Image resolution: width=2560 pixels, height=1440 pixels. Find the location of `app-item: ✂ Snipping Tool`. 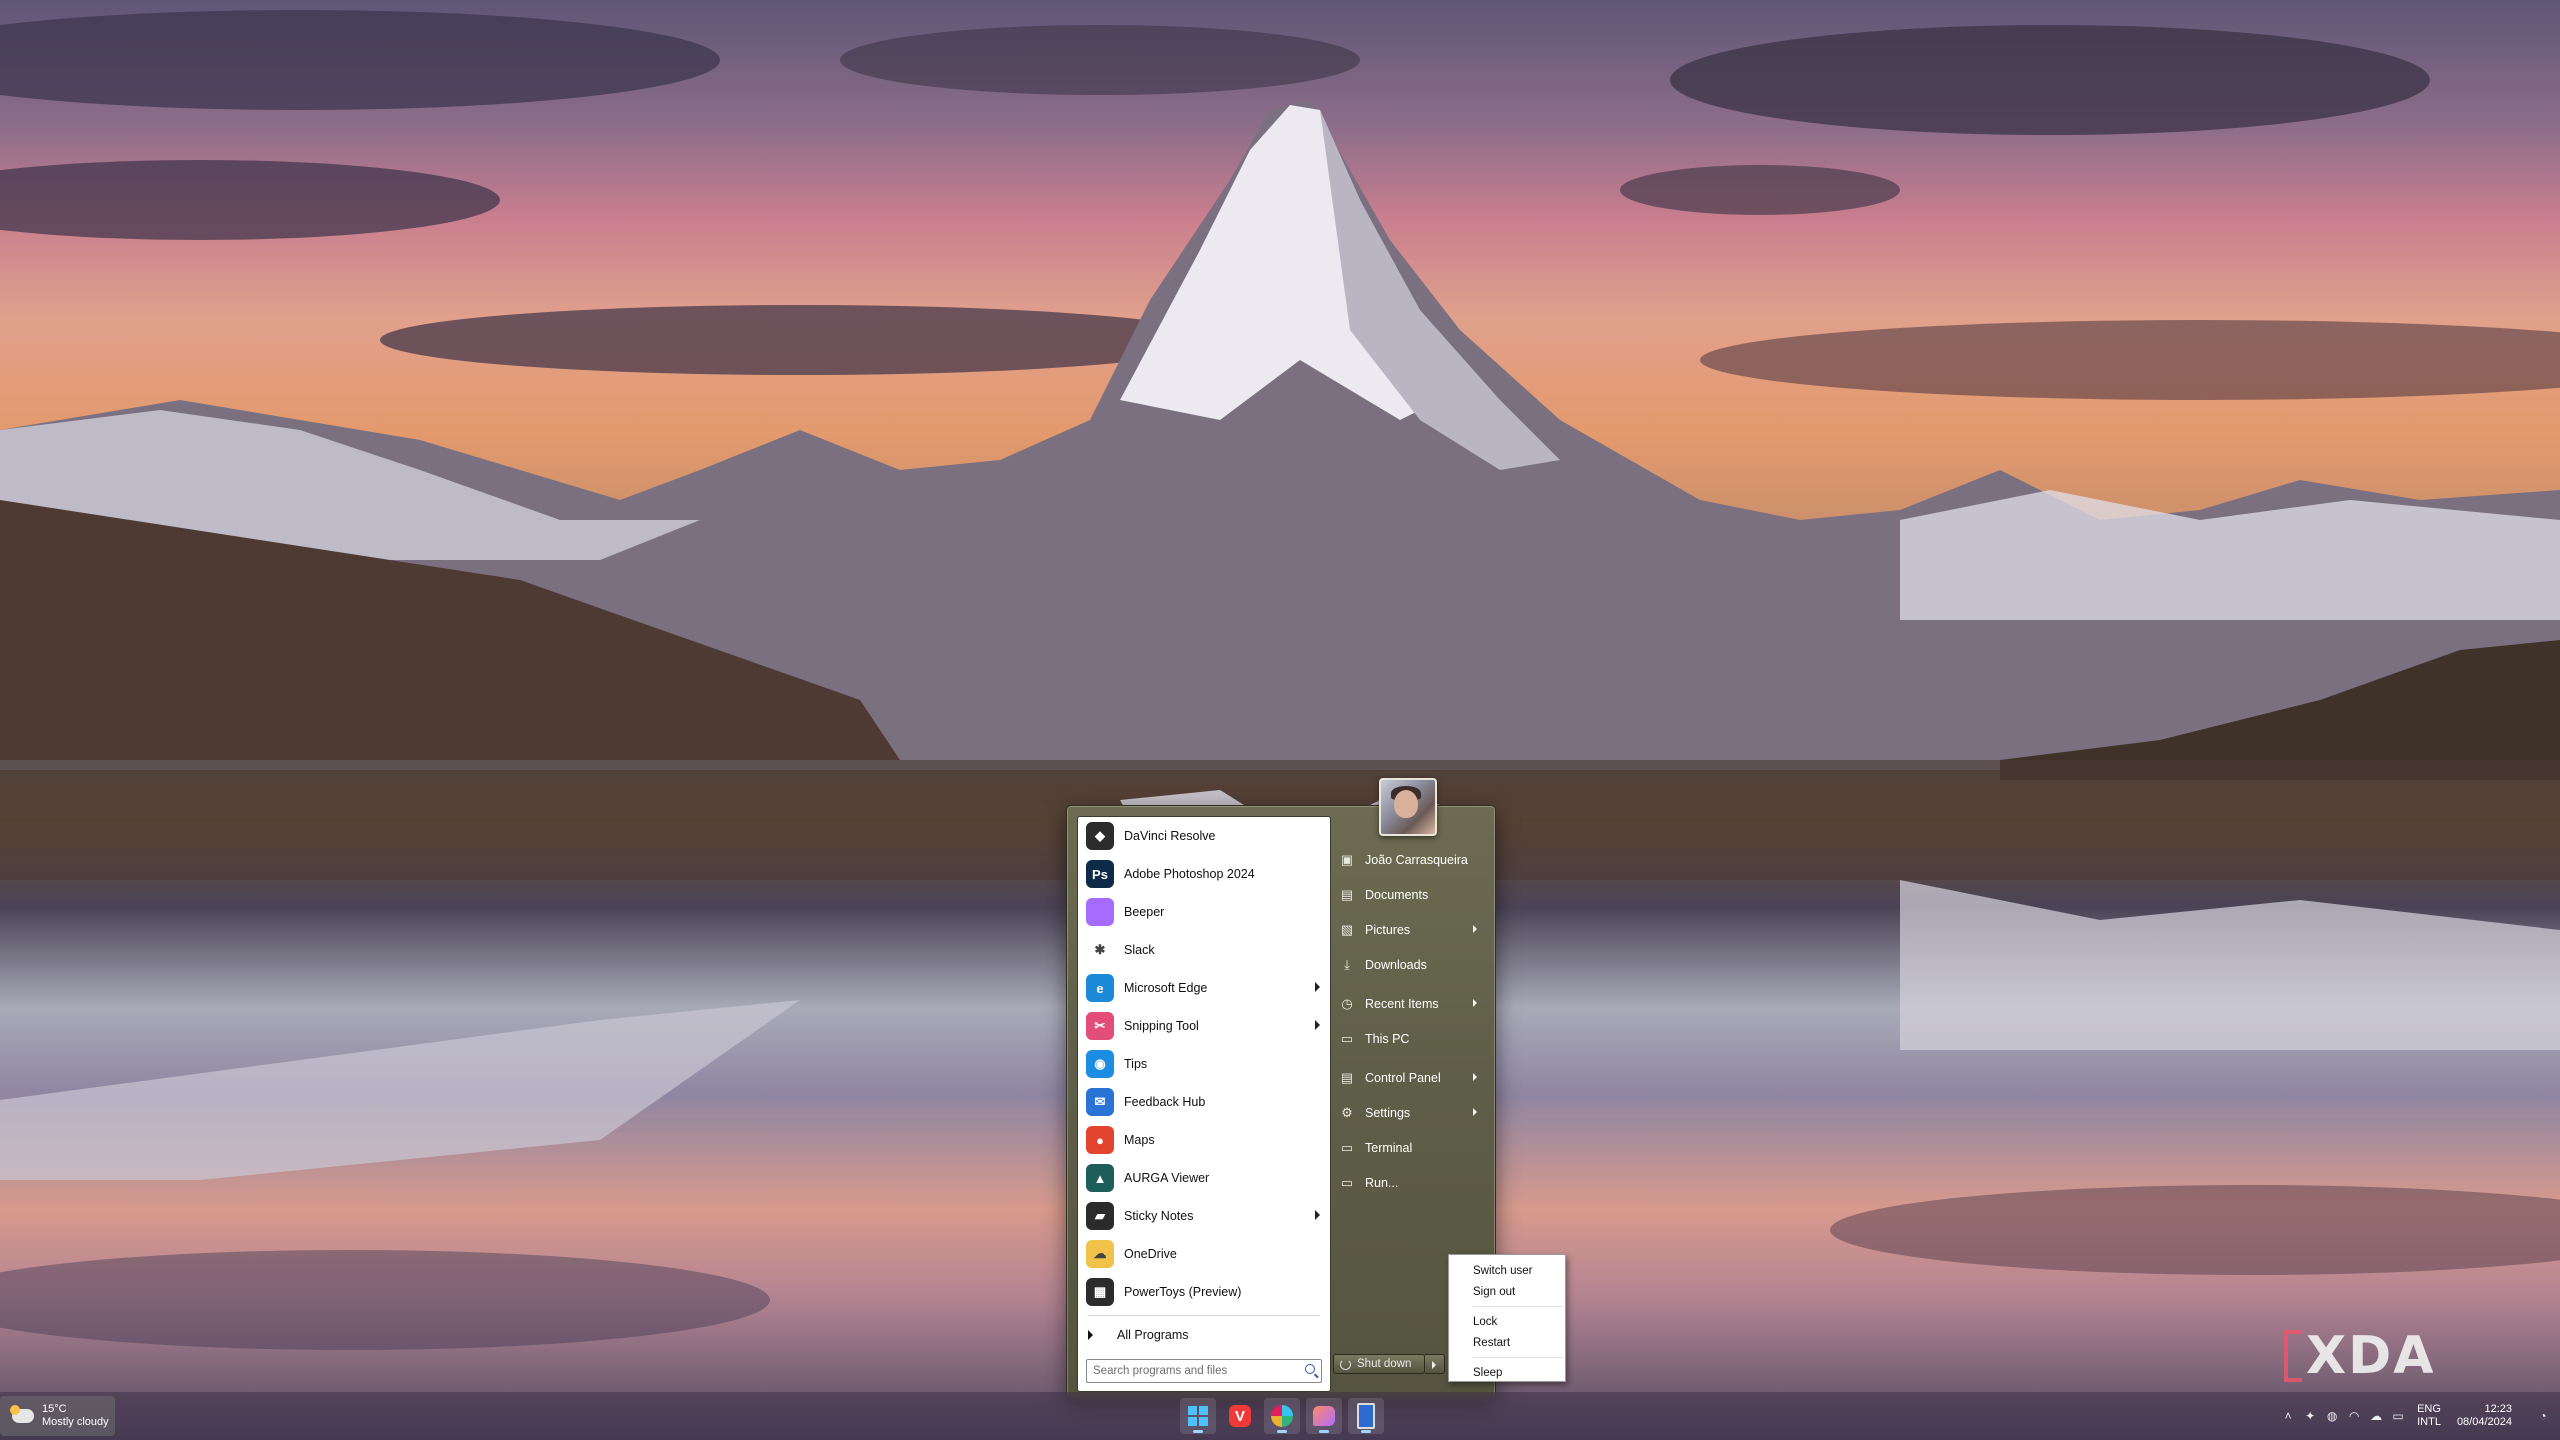

app-item: ✂ Snipping Tool is located at coordinates (1204, 1026).